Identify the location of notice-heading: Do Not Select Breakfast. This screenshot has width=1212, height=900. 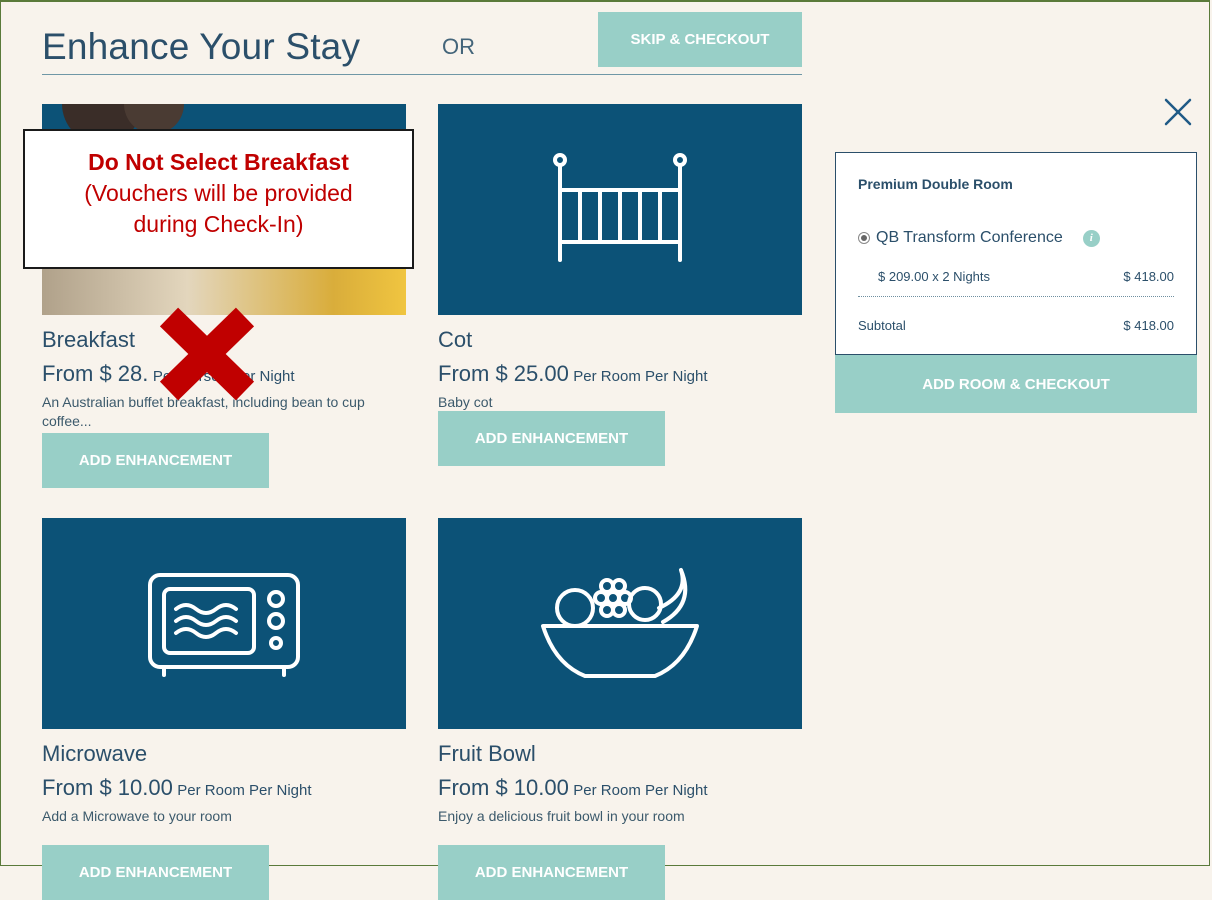
(218, 162).